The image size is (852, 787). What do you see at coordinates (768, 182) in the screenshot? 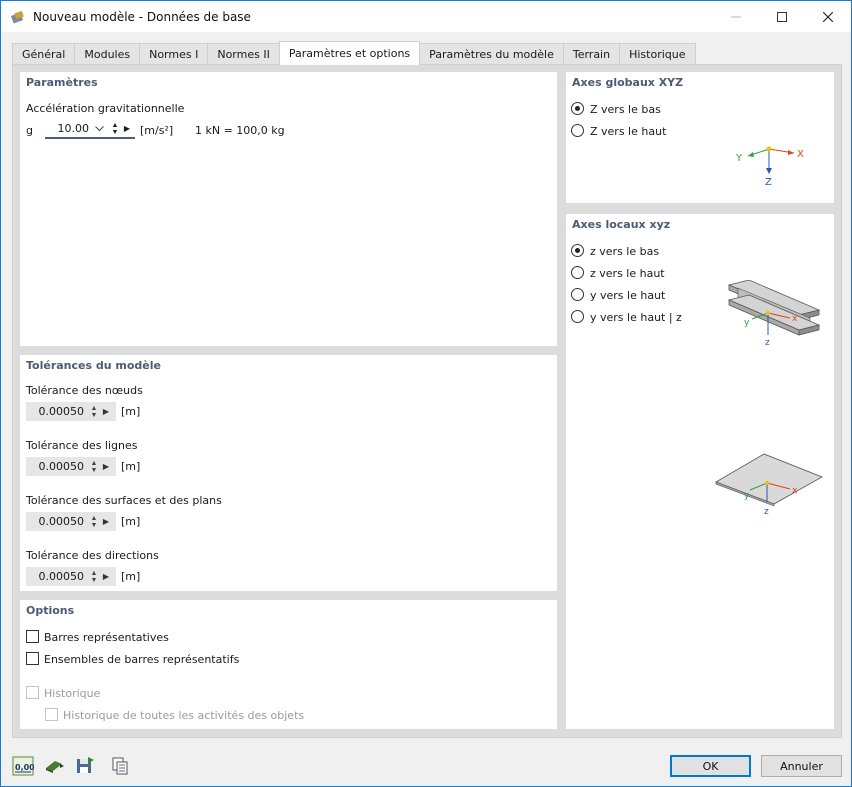
I see `axis-z-label: Z` at bounding box center [768, 182].